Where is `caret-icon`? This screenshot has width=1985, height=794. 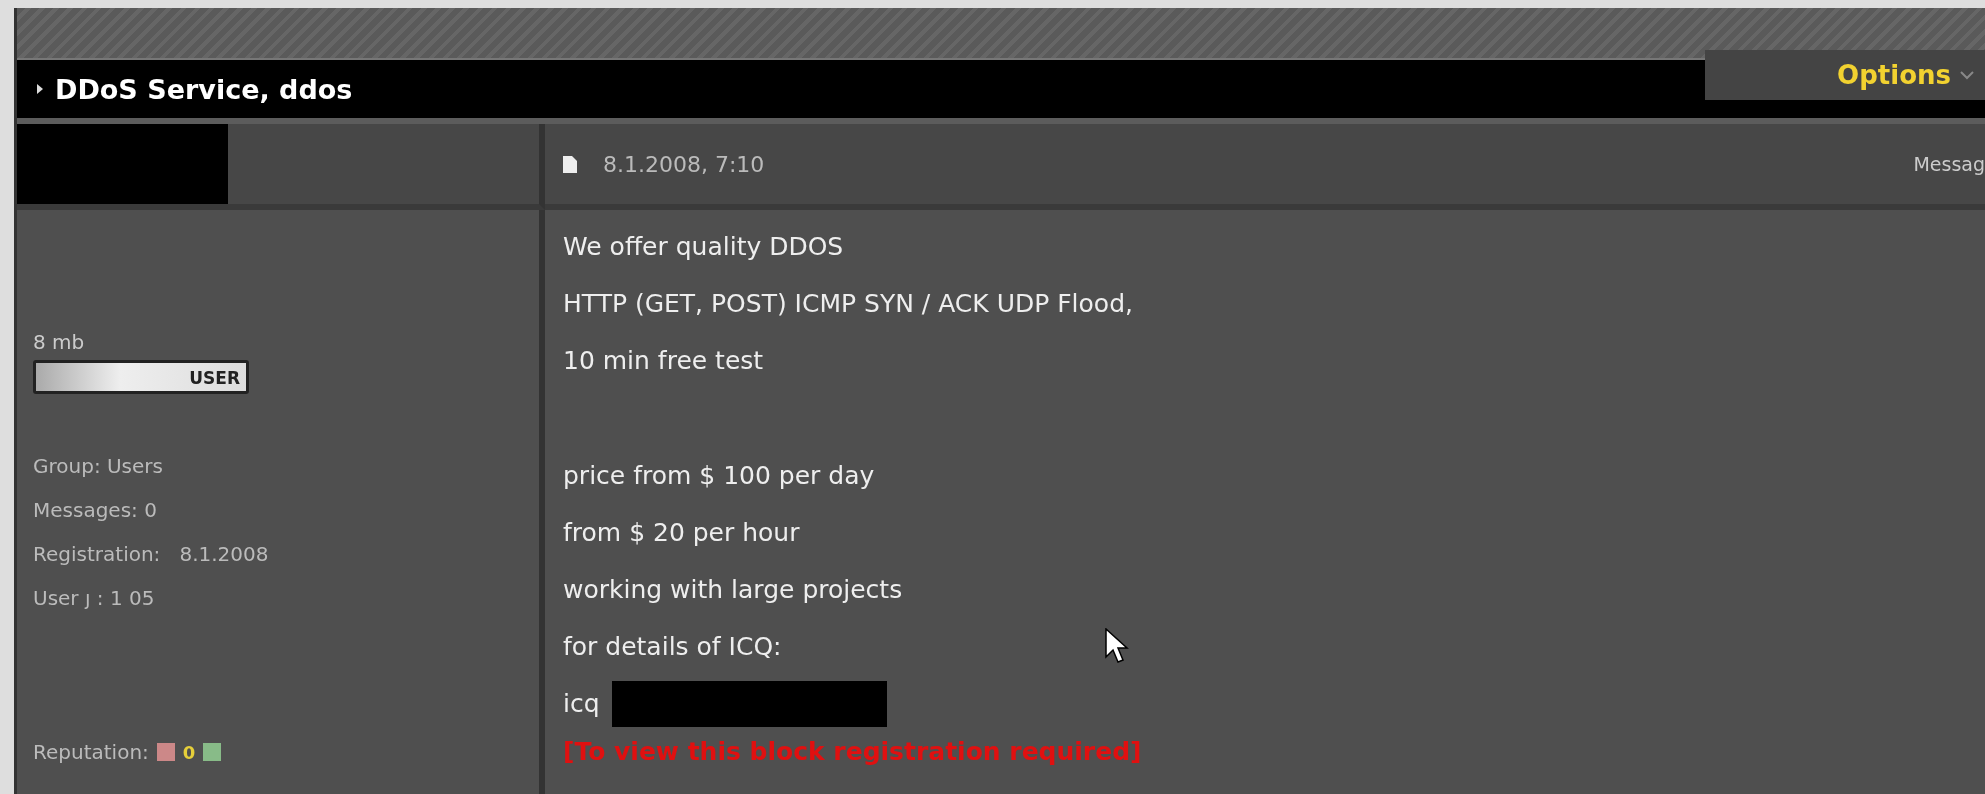 caret-icon is located at coordinates (1967, 75).